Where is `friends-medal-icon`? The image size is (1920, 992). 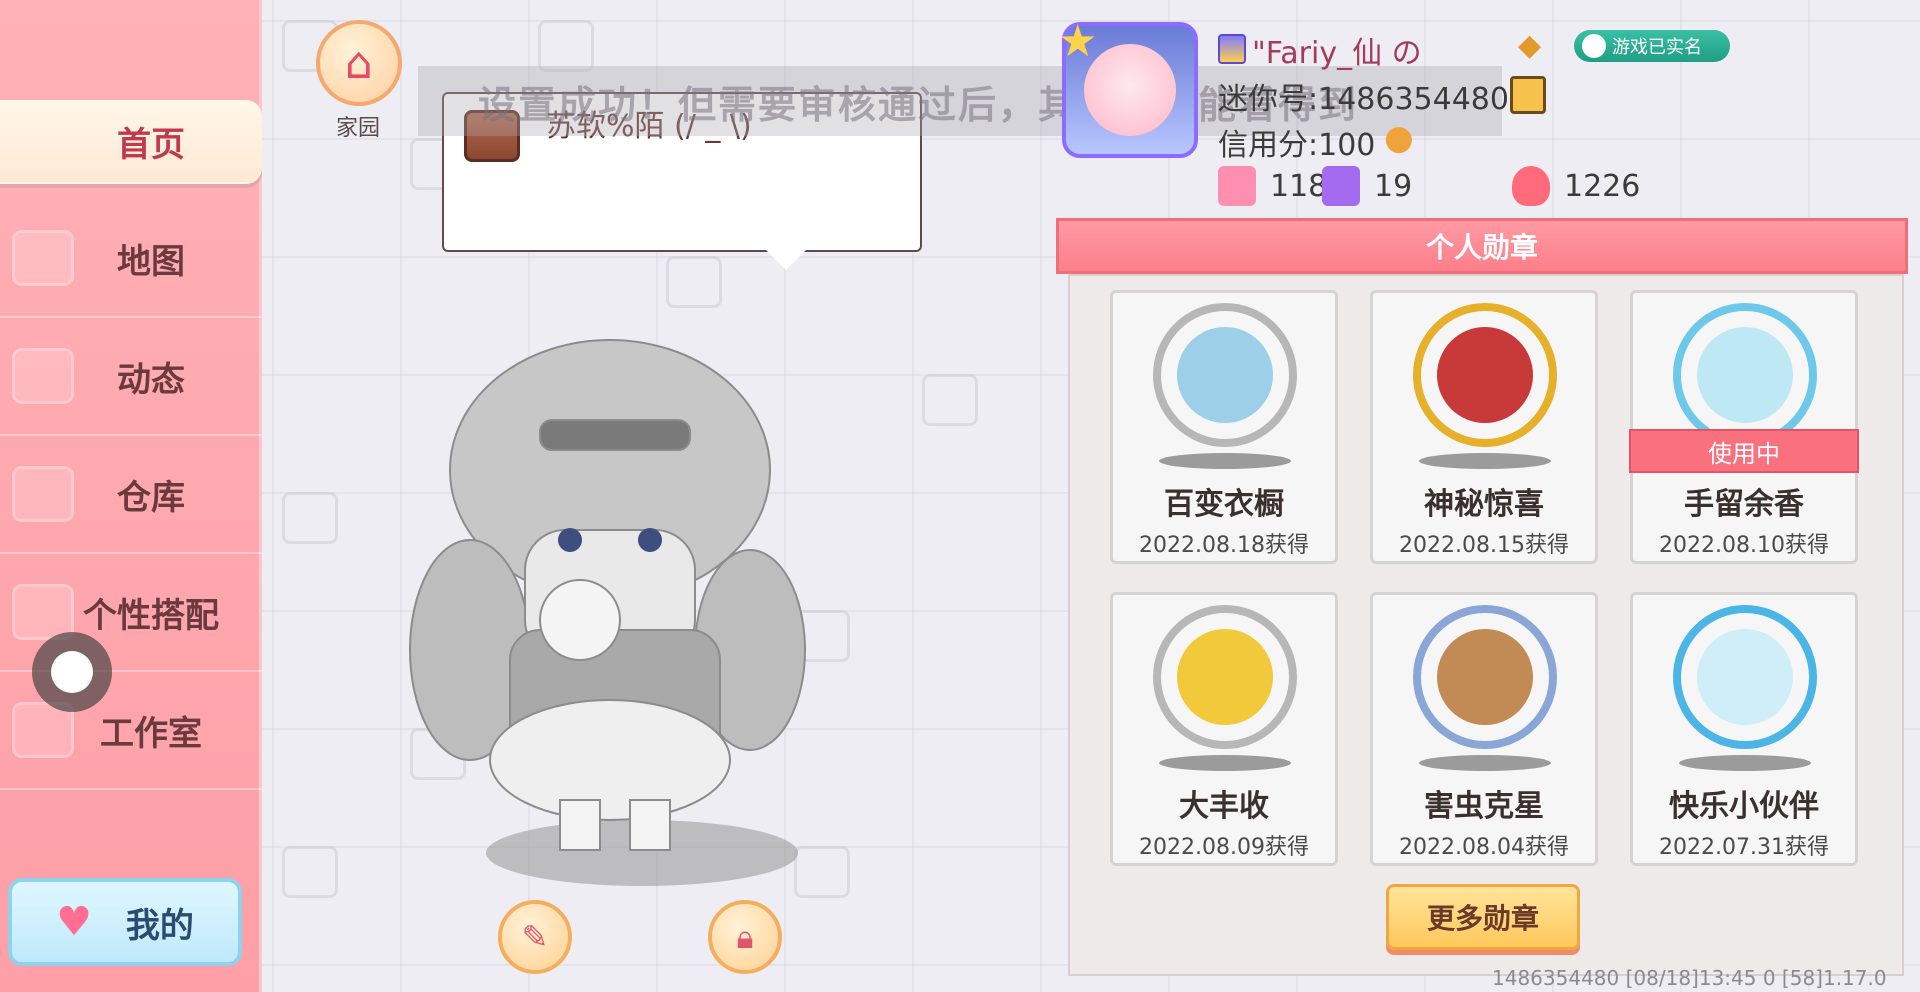 friends-medal-icon is located at coordinates (1745, 677).